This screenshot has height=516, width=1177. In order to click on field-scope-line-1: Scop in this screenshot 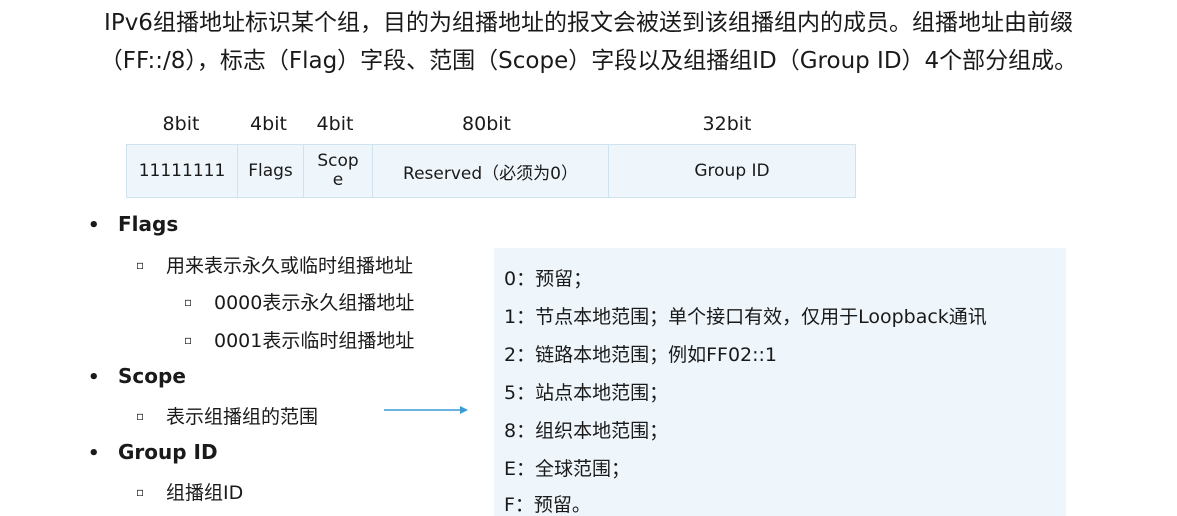, I will do `click(338, 161)`.